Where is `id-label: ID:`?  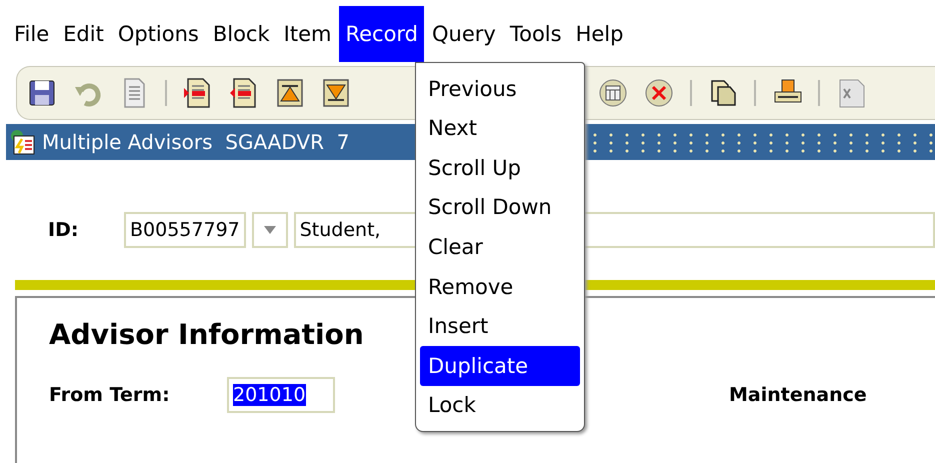 id-label: ID: is located at coordinates (64, 230).